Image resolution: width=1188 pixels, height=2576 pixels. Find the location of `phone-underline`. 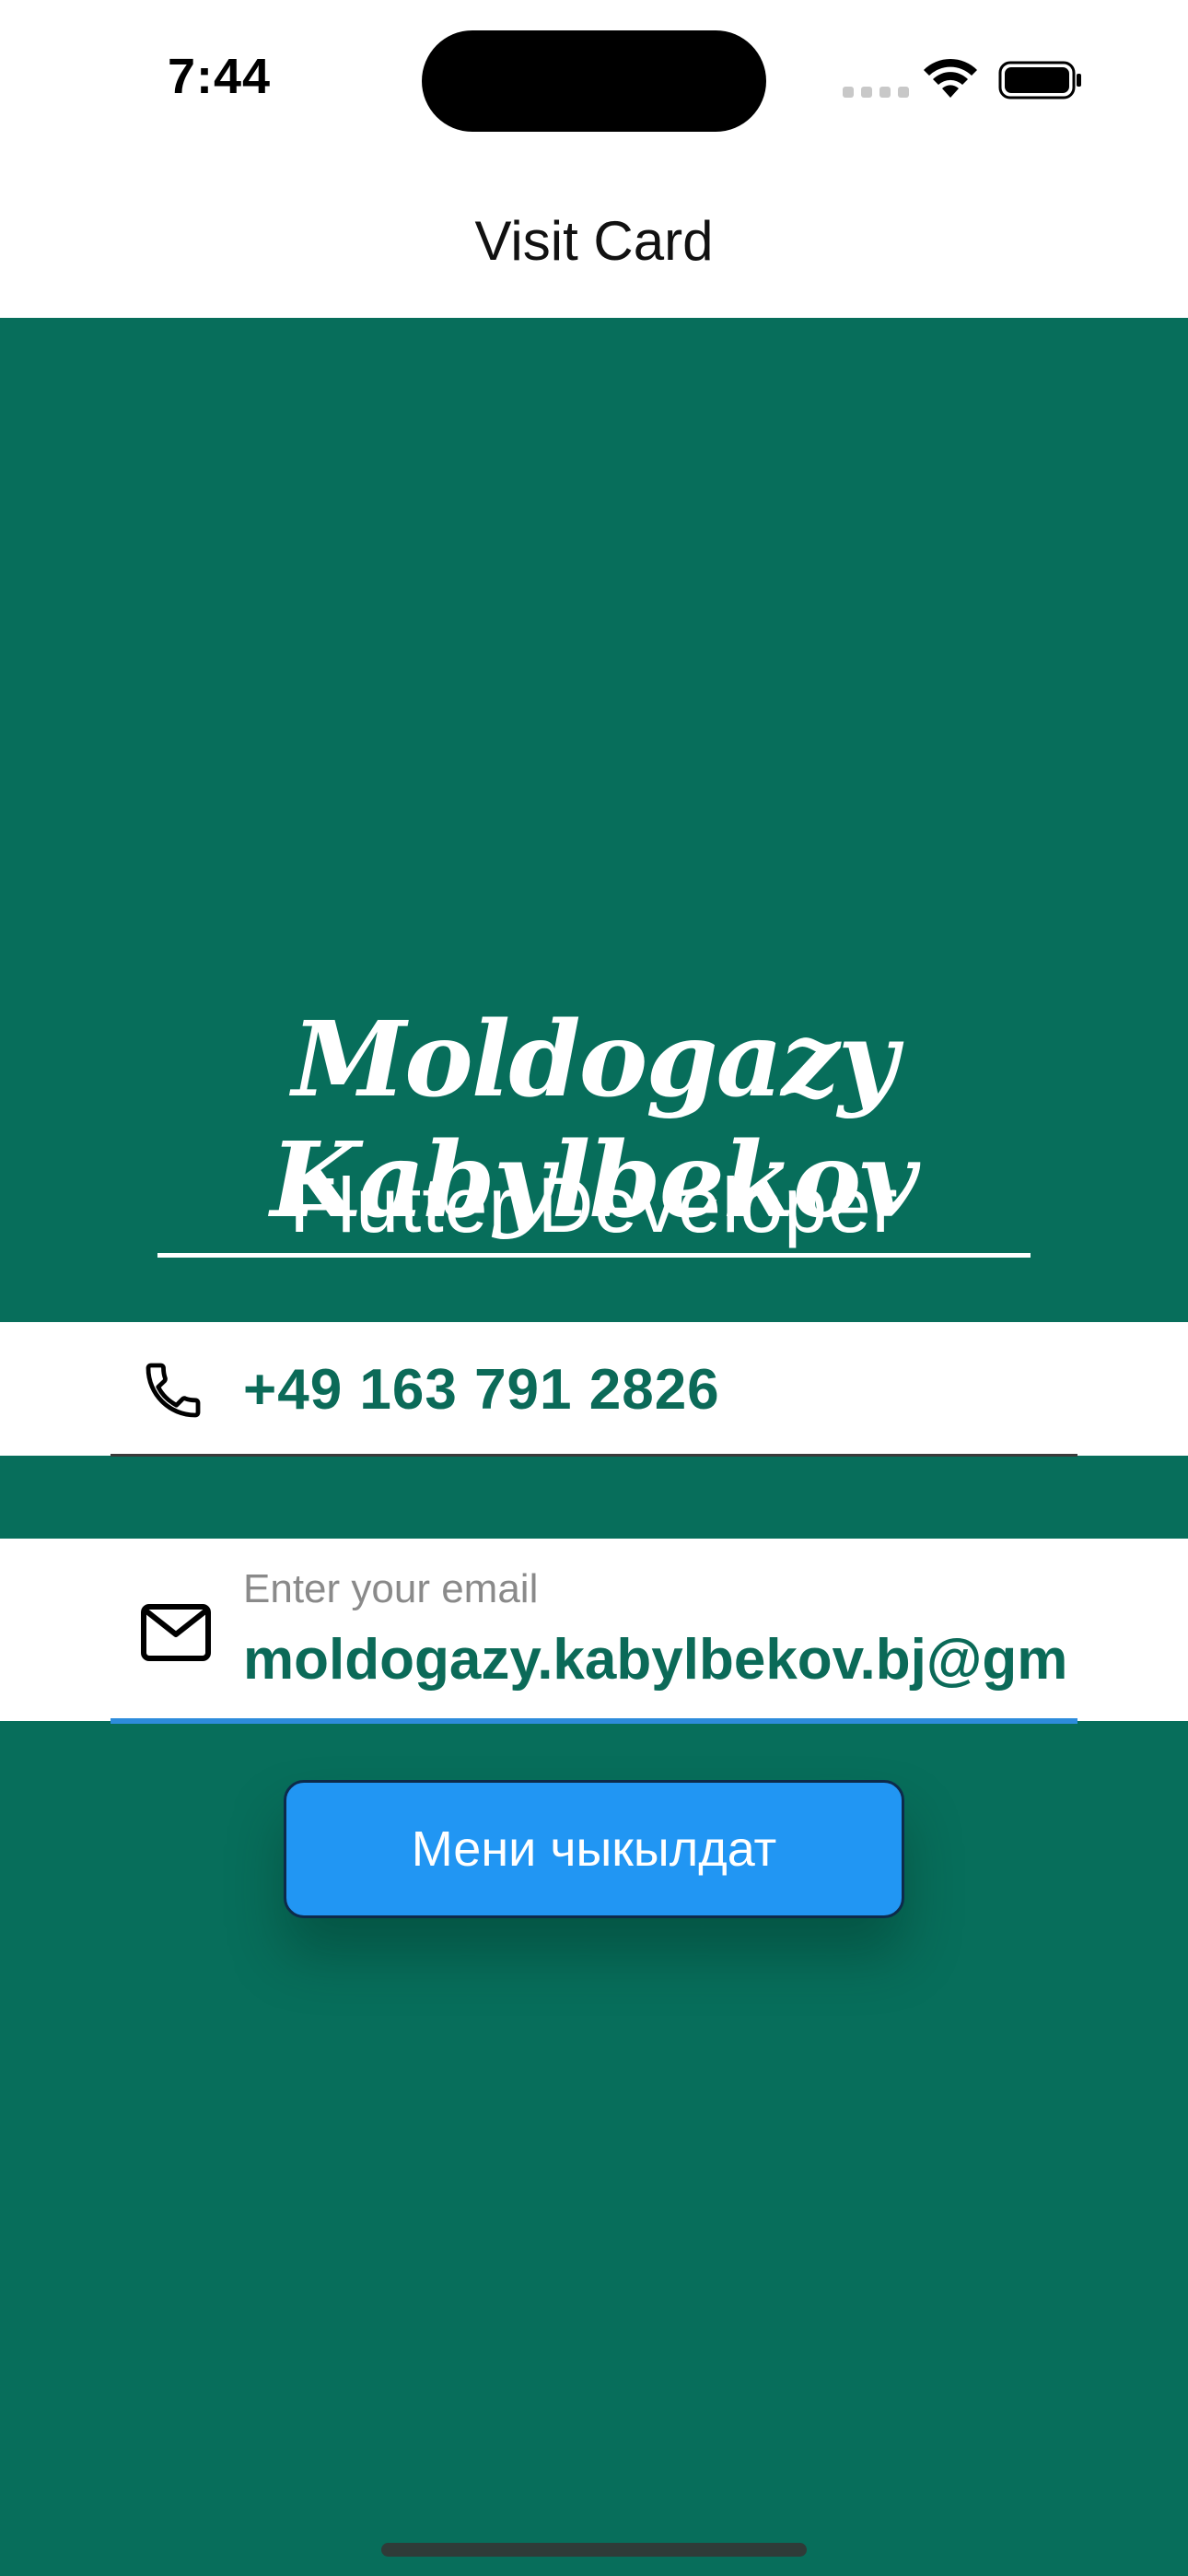

phone-underline is located at coordinates (594, 1455).